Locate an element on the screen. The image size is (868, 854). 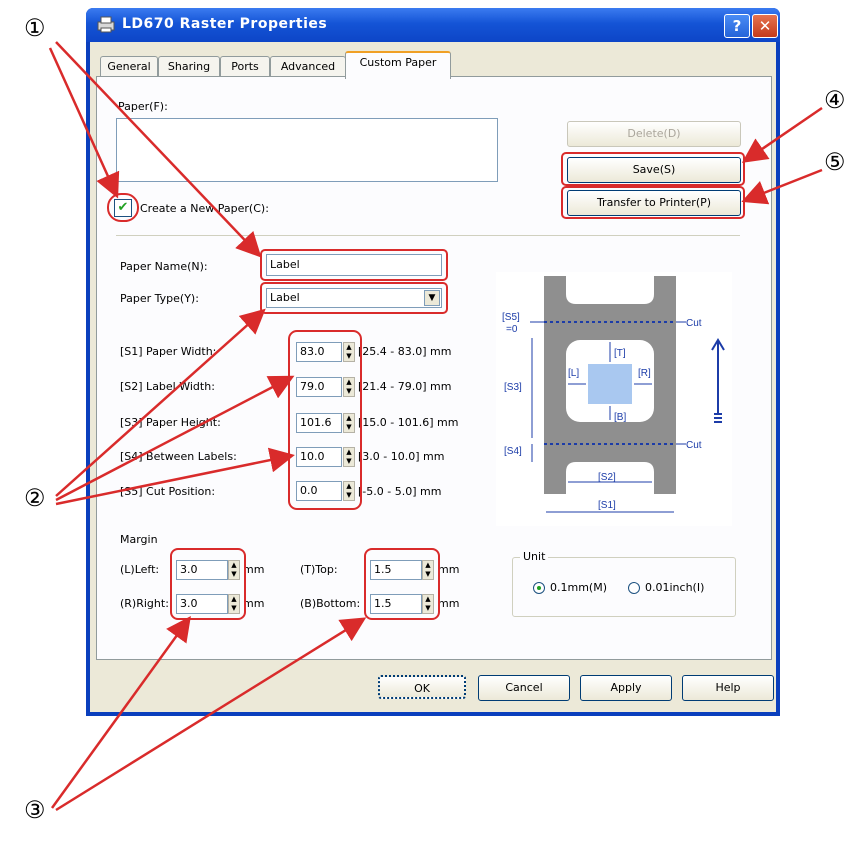
callout-4: ④ is located at coordinates (835, 100).